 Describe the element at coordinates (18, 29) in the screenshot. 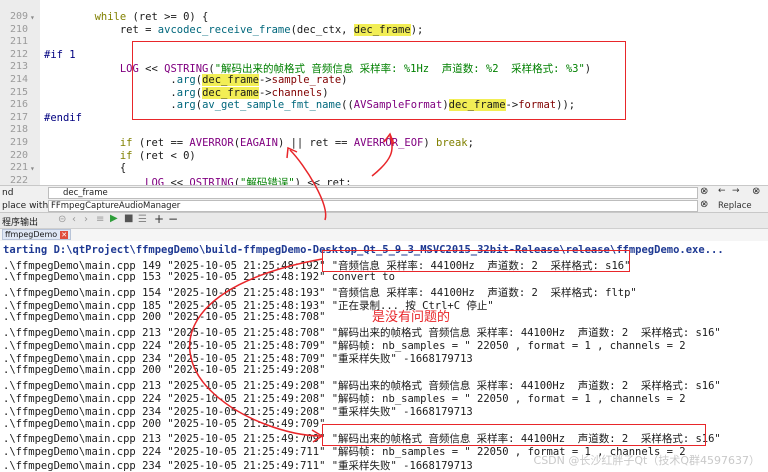

I see `line-number: 210` at that location.